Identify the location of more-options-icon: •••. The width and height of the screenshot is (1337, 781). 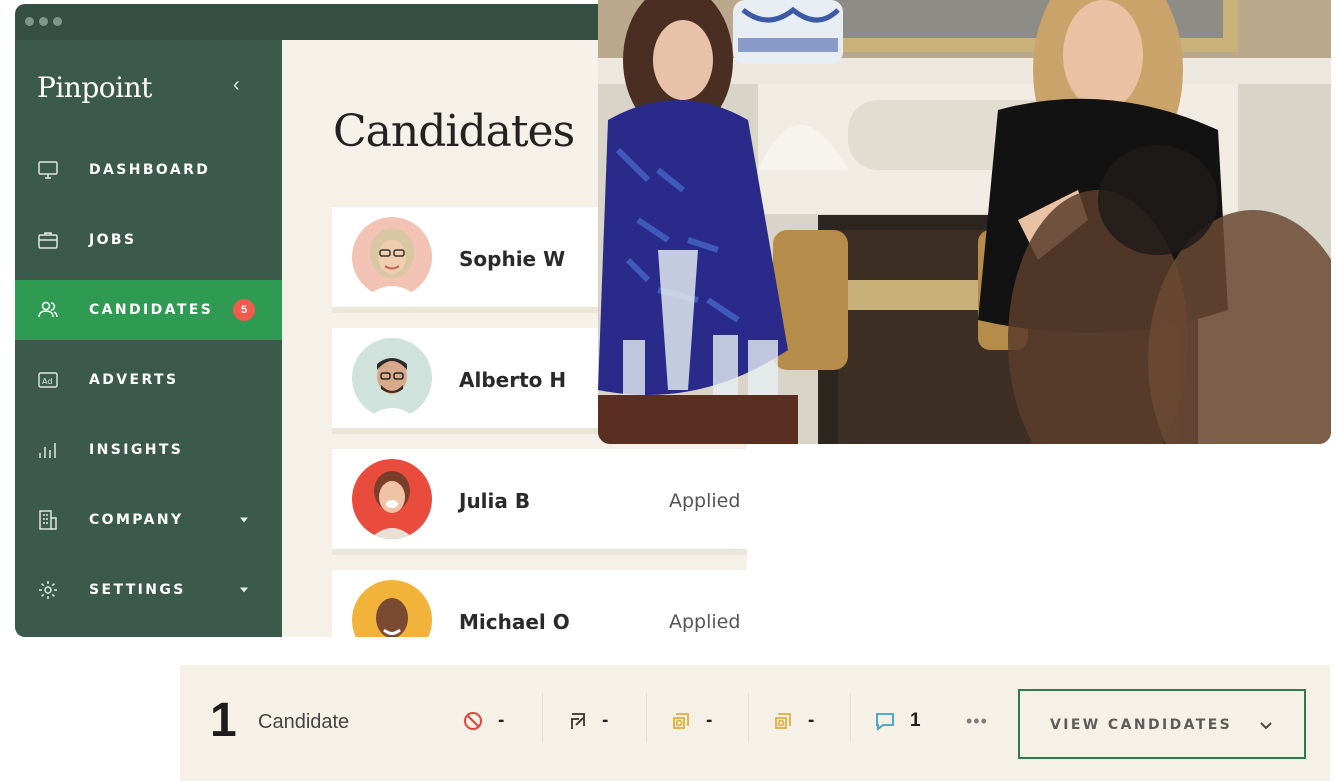
(977, 721).